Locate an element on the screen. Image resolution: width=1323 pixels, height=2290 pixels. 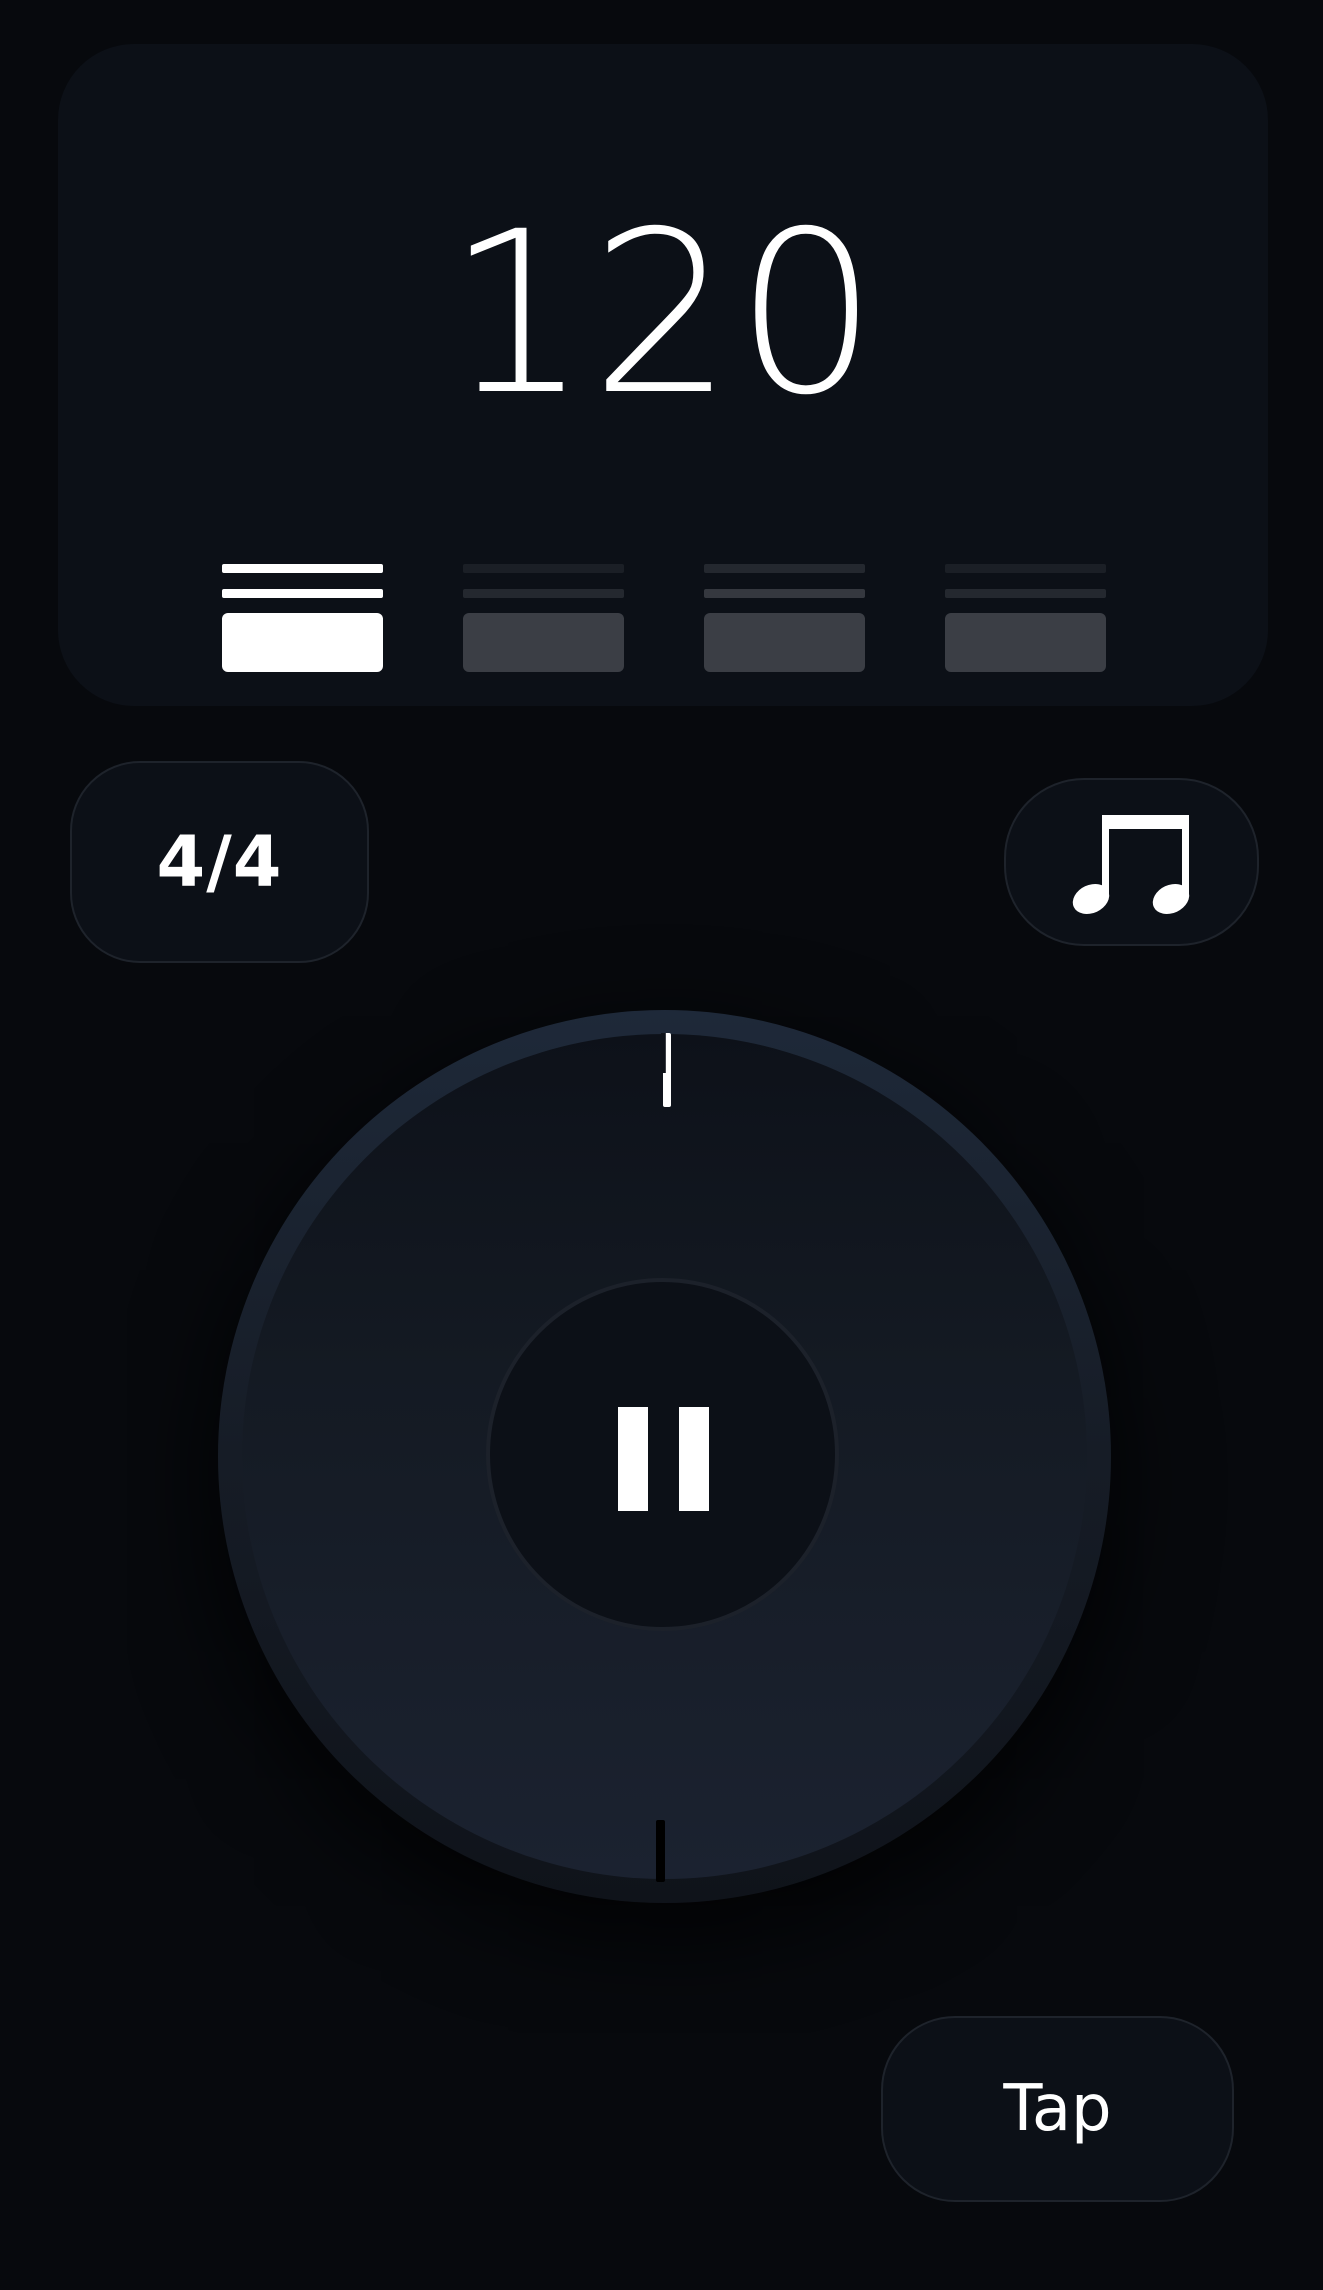
dial-position-marker is located at coordinates (660, 1851).